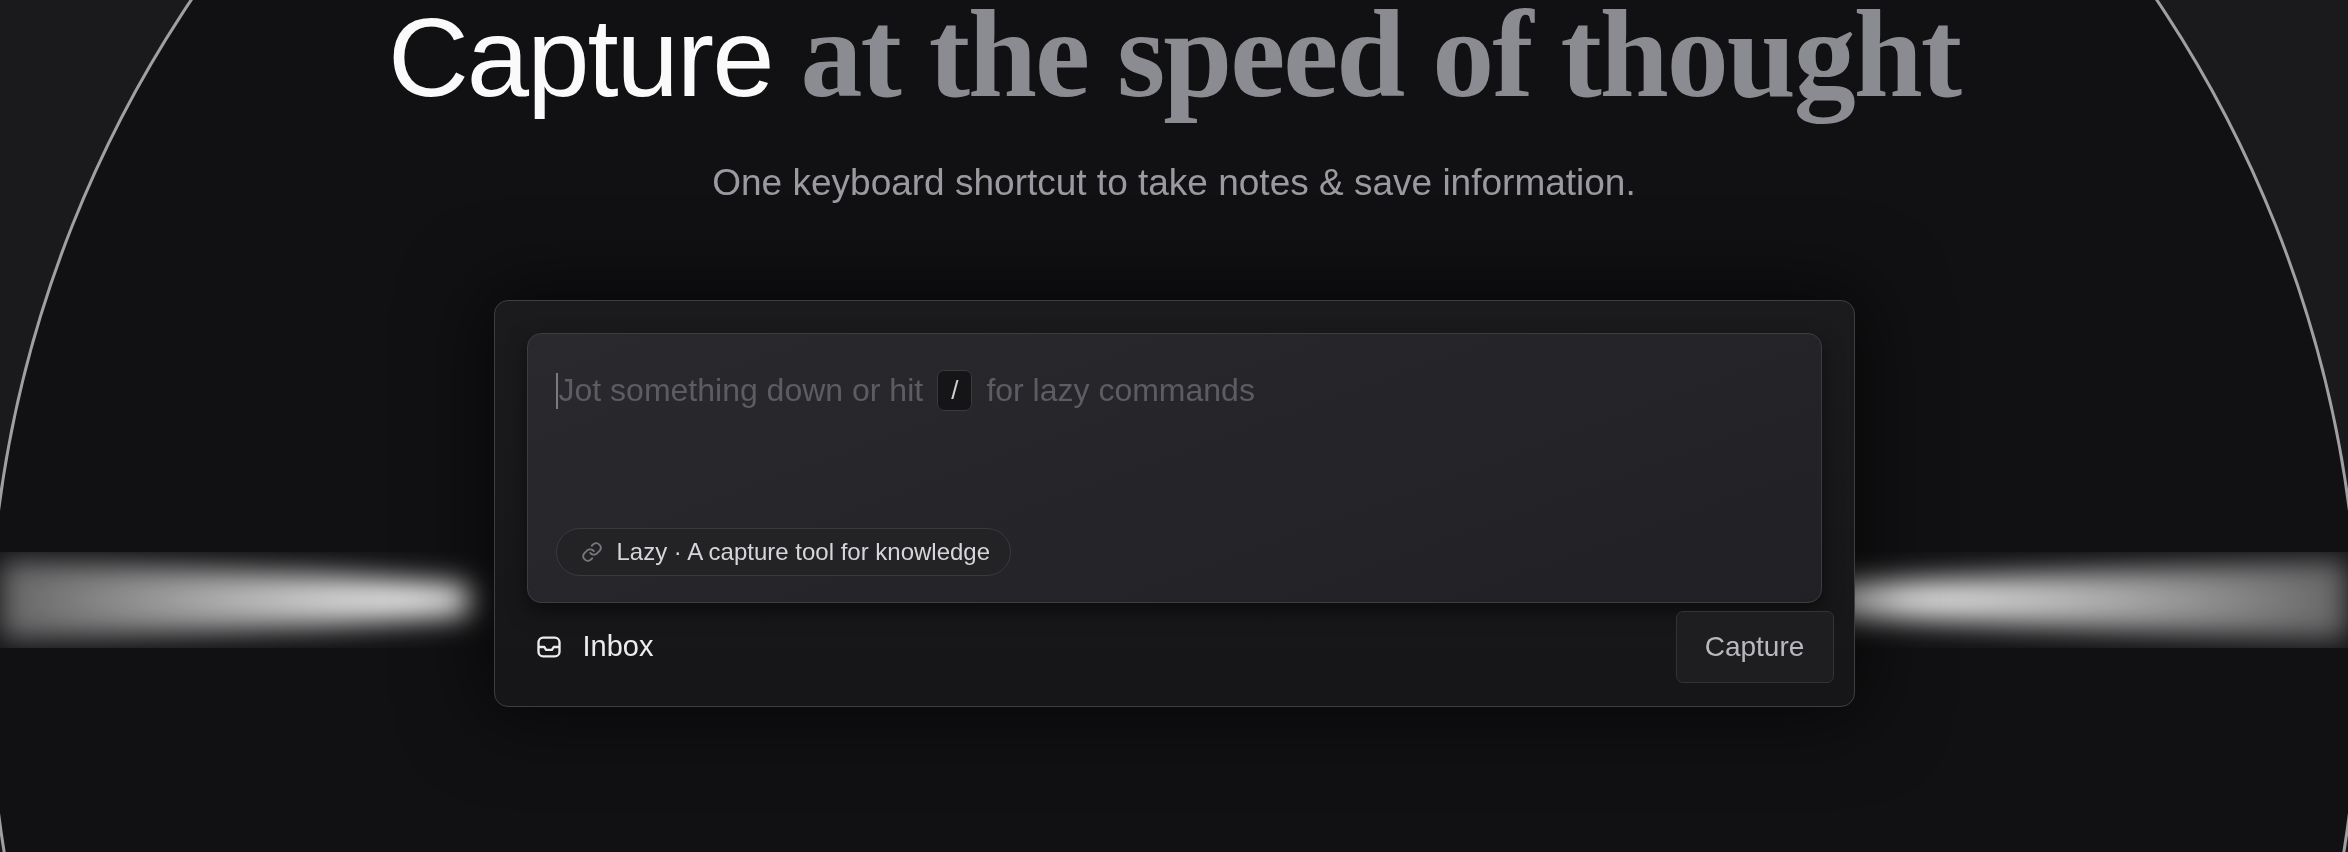  Describe the element at coordinates (580, 61) in the screenshot. I see `headline-lead: Capture` at that location.